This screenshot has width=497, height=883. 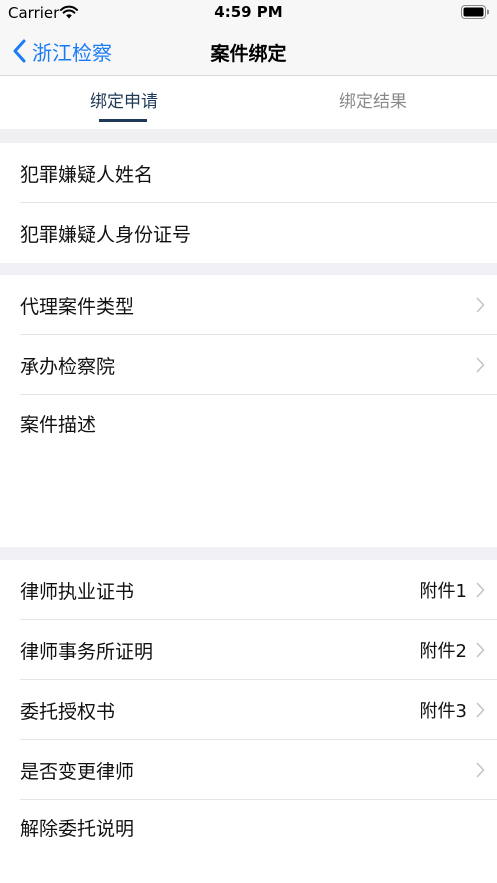 I want to click on back-button-label: 浙江检察, so click(x=72, y=52).